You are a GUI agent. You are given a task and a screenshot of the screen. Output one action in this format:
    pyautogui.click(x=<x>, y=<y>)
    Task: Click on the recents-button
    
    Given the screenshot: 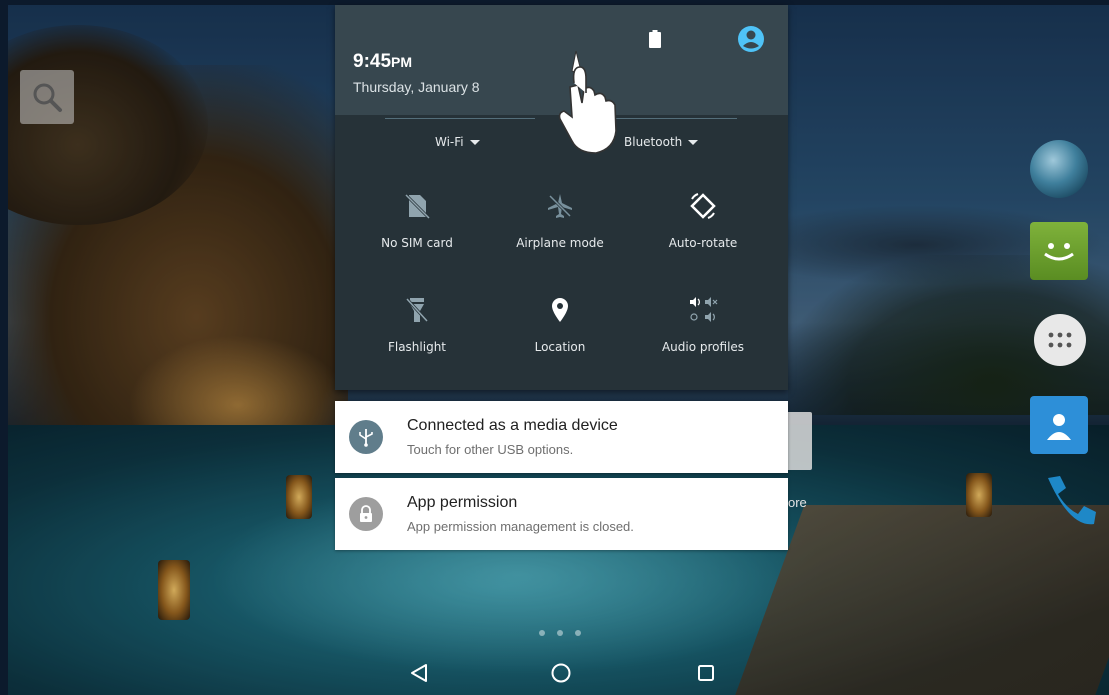 What is the action you would take?
    pyautogui.click(x=706, y=673)
    